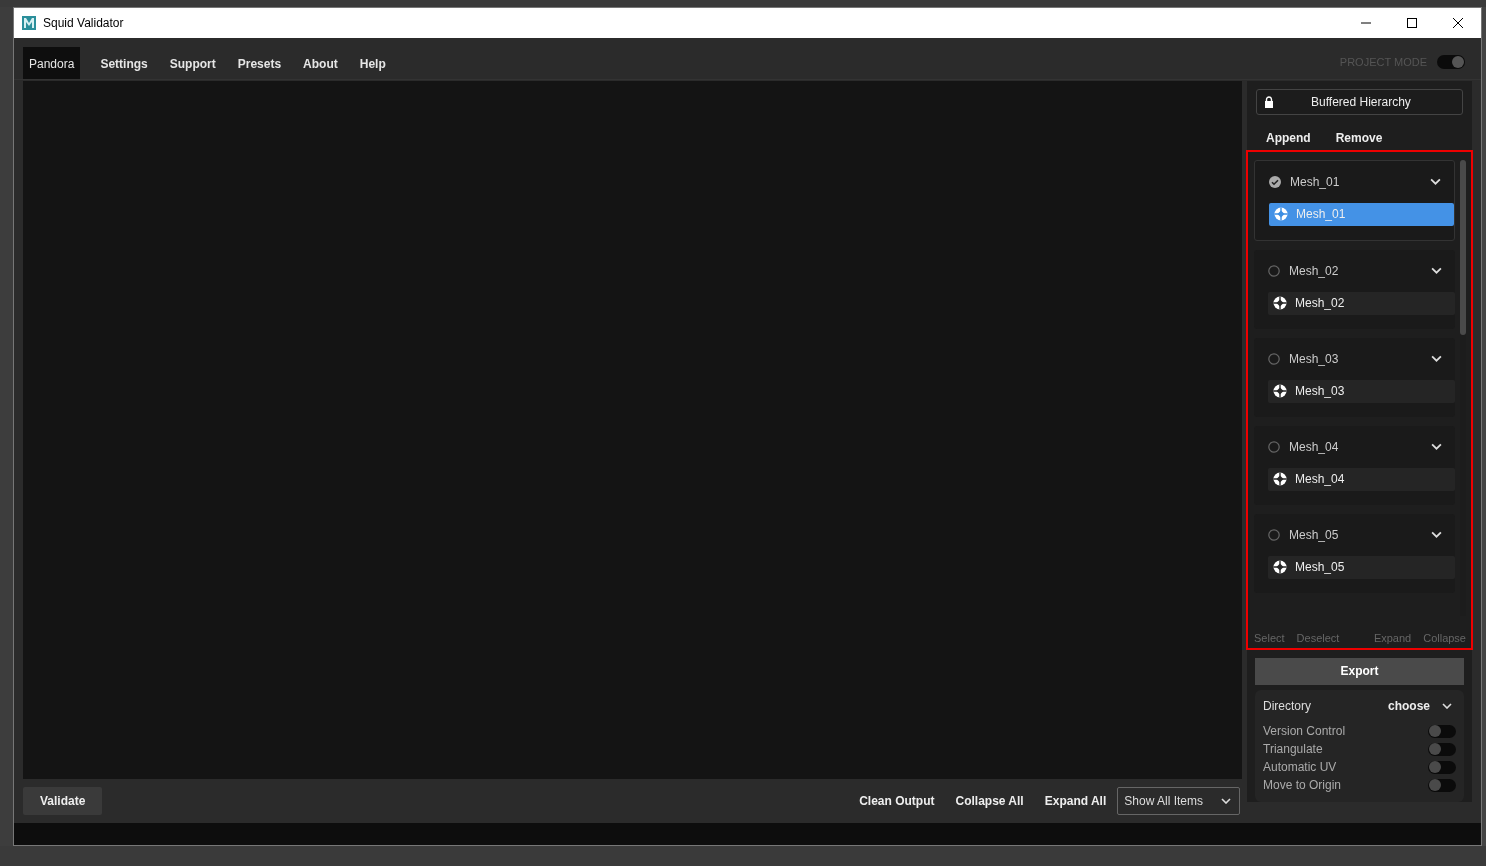  I want to click on hierarchy-field: Buffered Hierarchy, so click(1359, 102).